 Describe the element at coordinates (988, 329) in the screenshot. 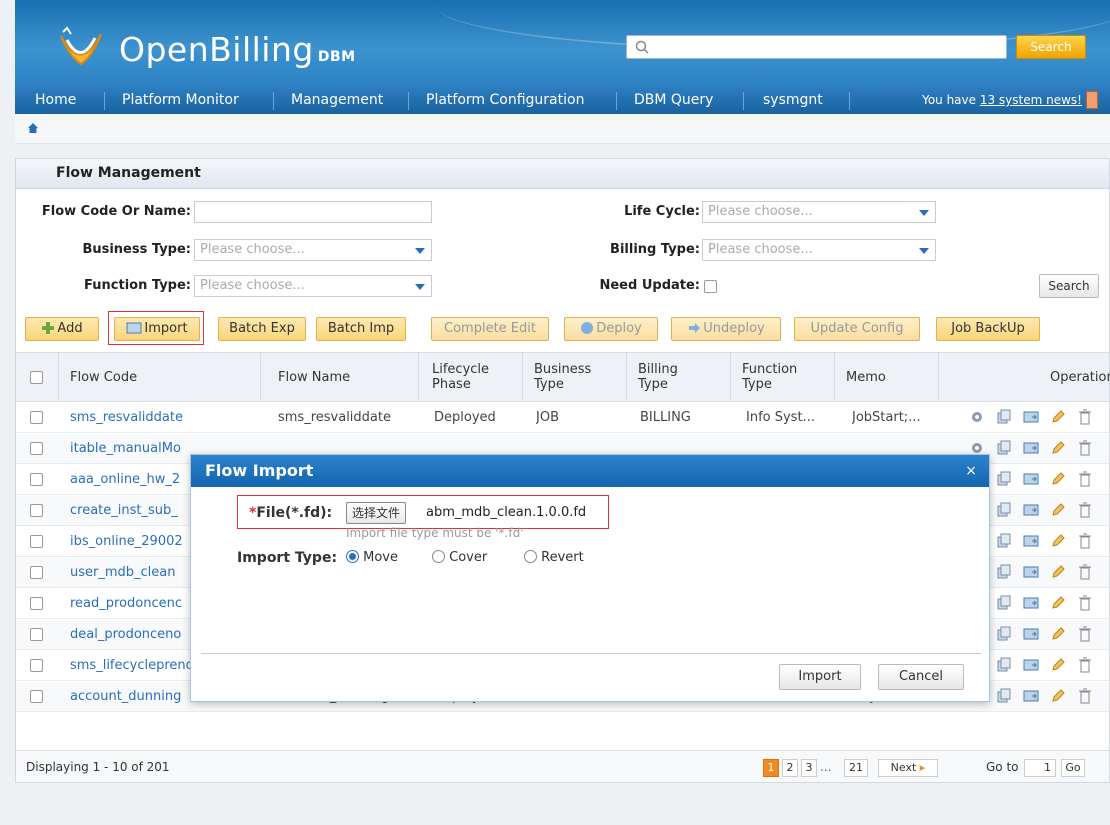

I see `job-backup-button: Job BackUp` at that location.